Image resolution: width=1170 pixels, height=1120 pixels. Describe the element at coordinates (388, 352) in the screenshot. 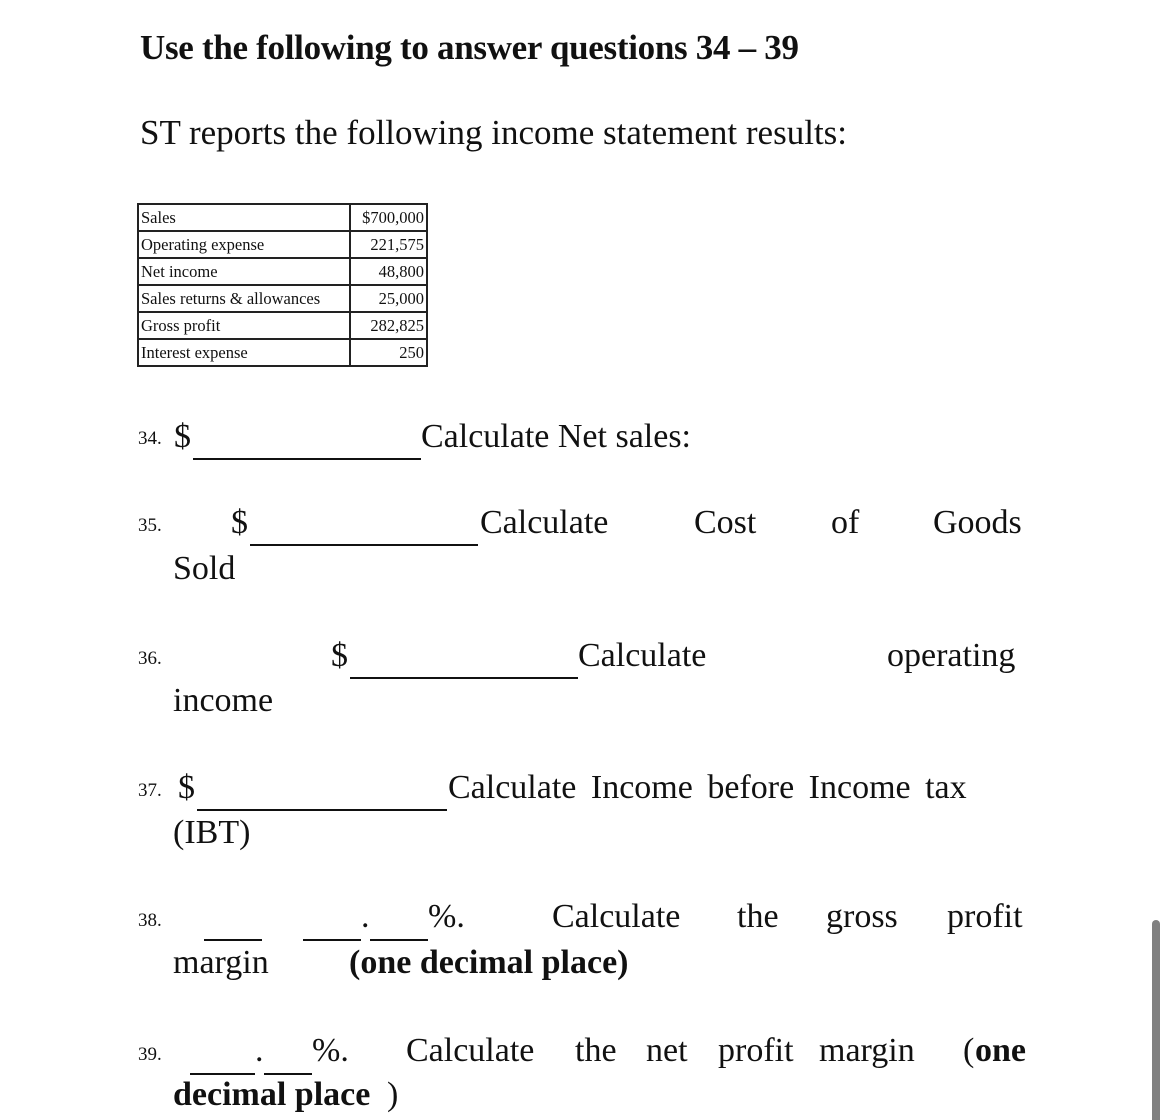

I see `row-value: 250` at that location.